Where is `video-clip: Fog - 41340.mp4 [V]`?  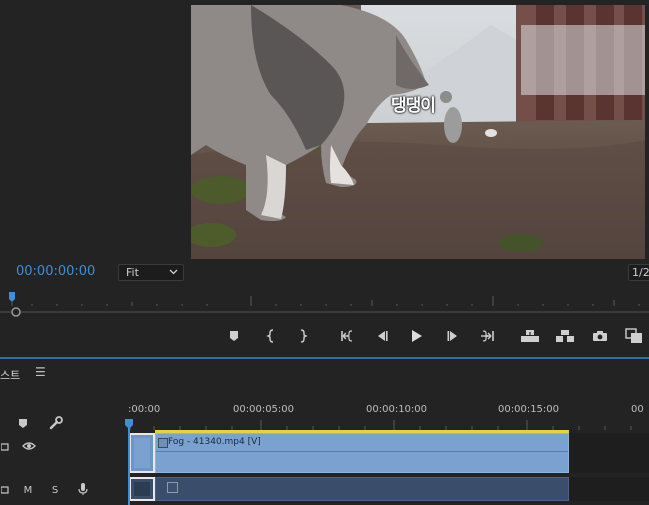
video-clip: Fog - 41340.mp4 [V] is located at coordinates (362, 453).